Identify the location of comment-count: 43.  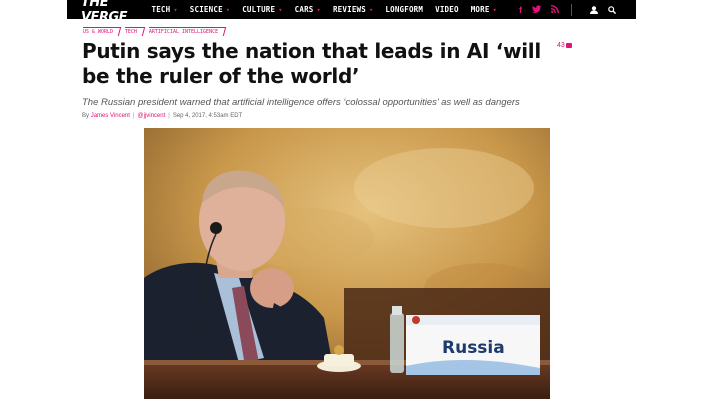
(561, 45).